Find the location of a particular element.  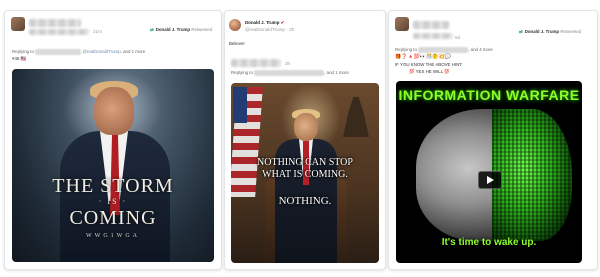

tweet-text-line2: 💯 YES HE WILL 💯 is located at coordinates (429, 71).